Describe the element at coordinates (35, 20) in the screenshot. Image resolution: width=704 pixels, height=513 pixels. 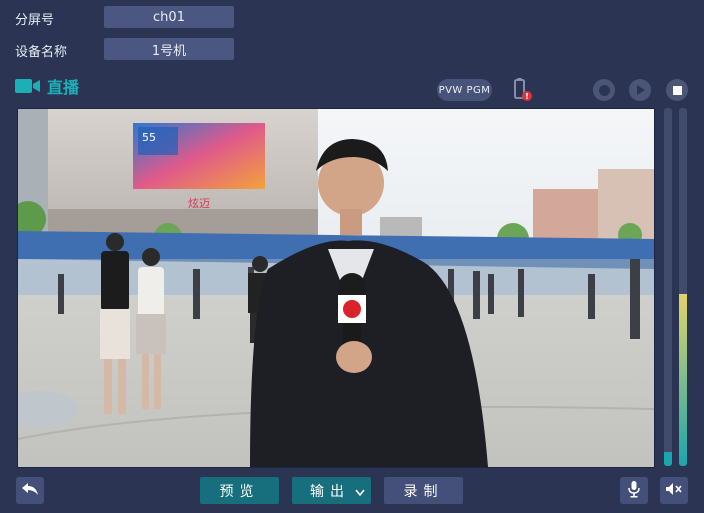
I see `screen-number-label: 分屏号` at that location.